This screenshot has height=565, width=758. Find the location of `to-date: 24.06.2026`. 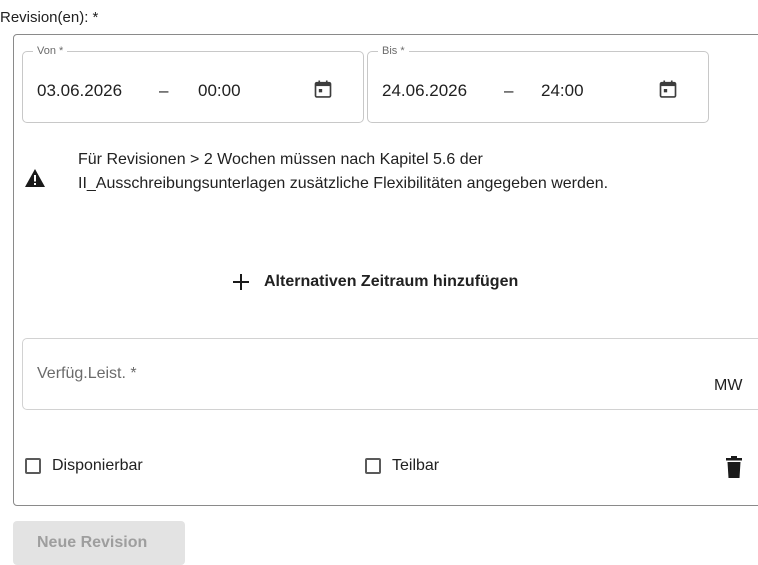

to-date: 24.06.2026 is located at coordinates (424, 91).